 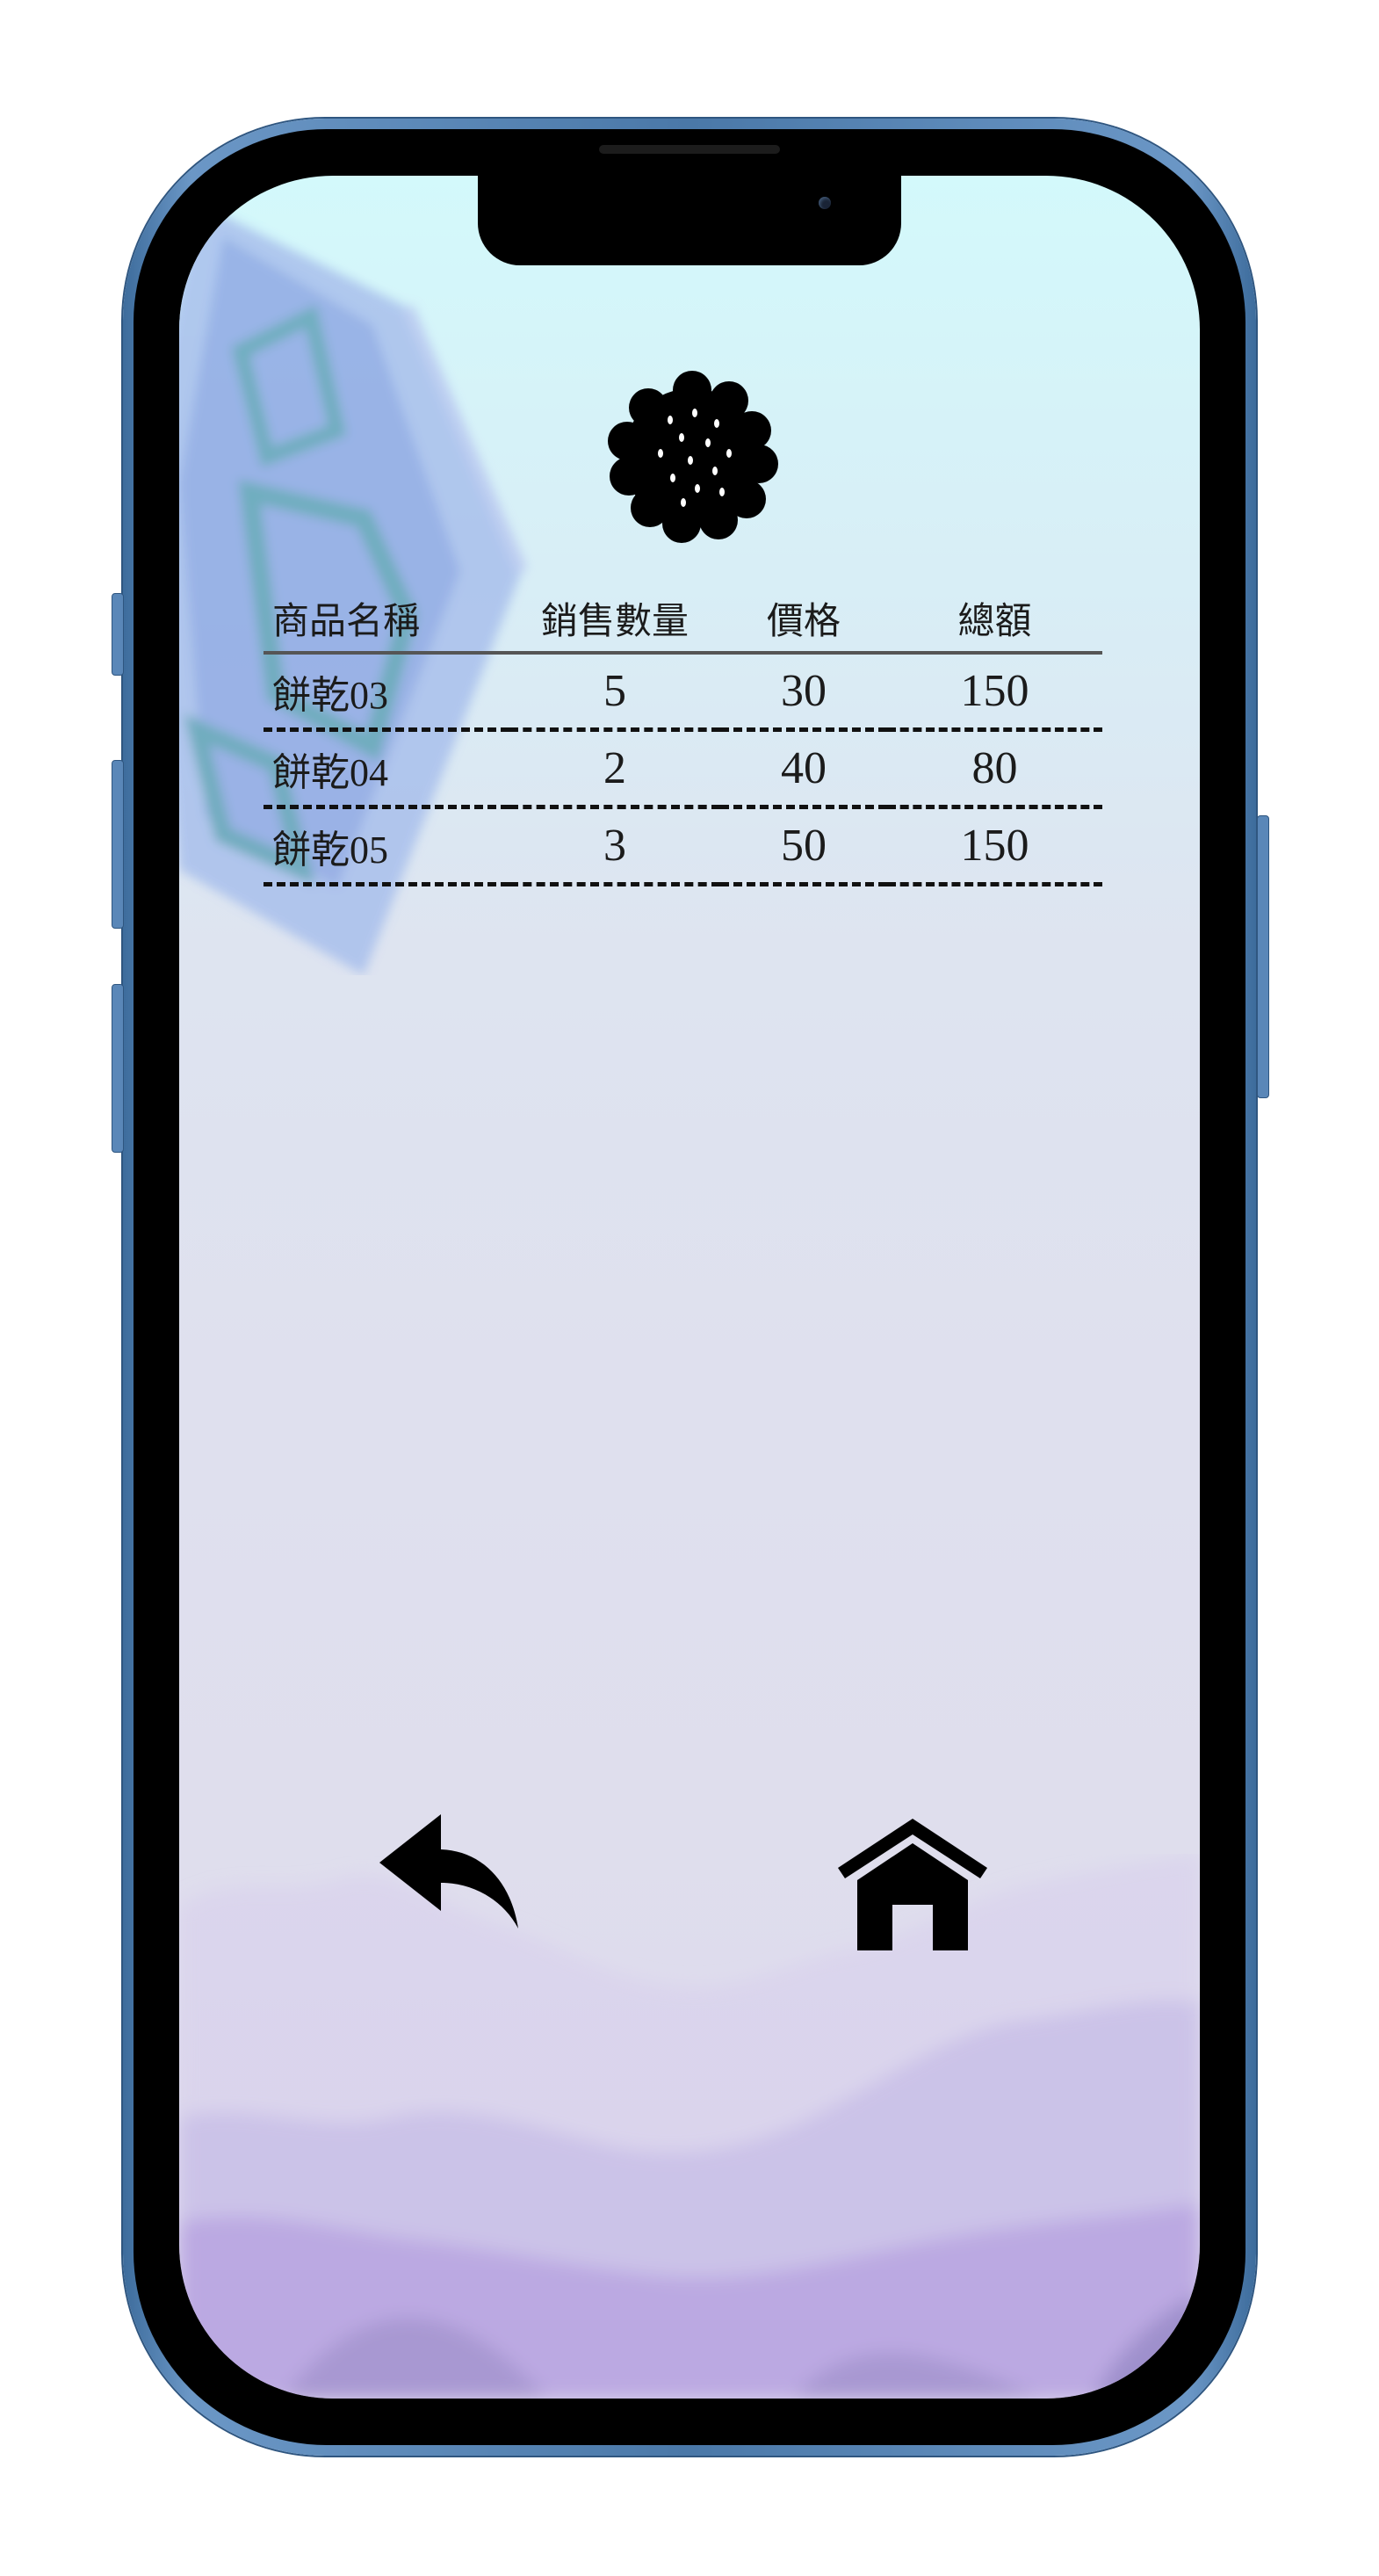 I want to click on earpiece-speaker, so click(x=689, y=149).